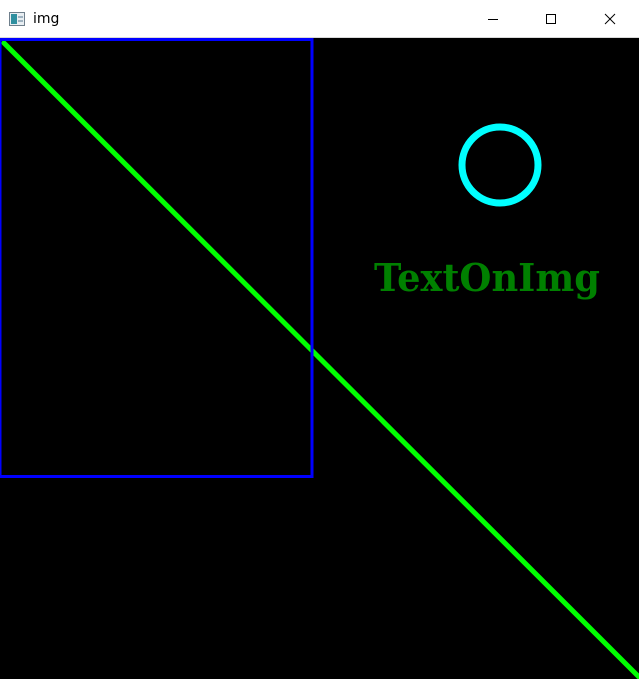 This screenshot has height=679, width=639. I want to click on close-icon, so click(610, 19).